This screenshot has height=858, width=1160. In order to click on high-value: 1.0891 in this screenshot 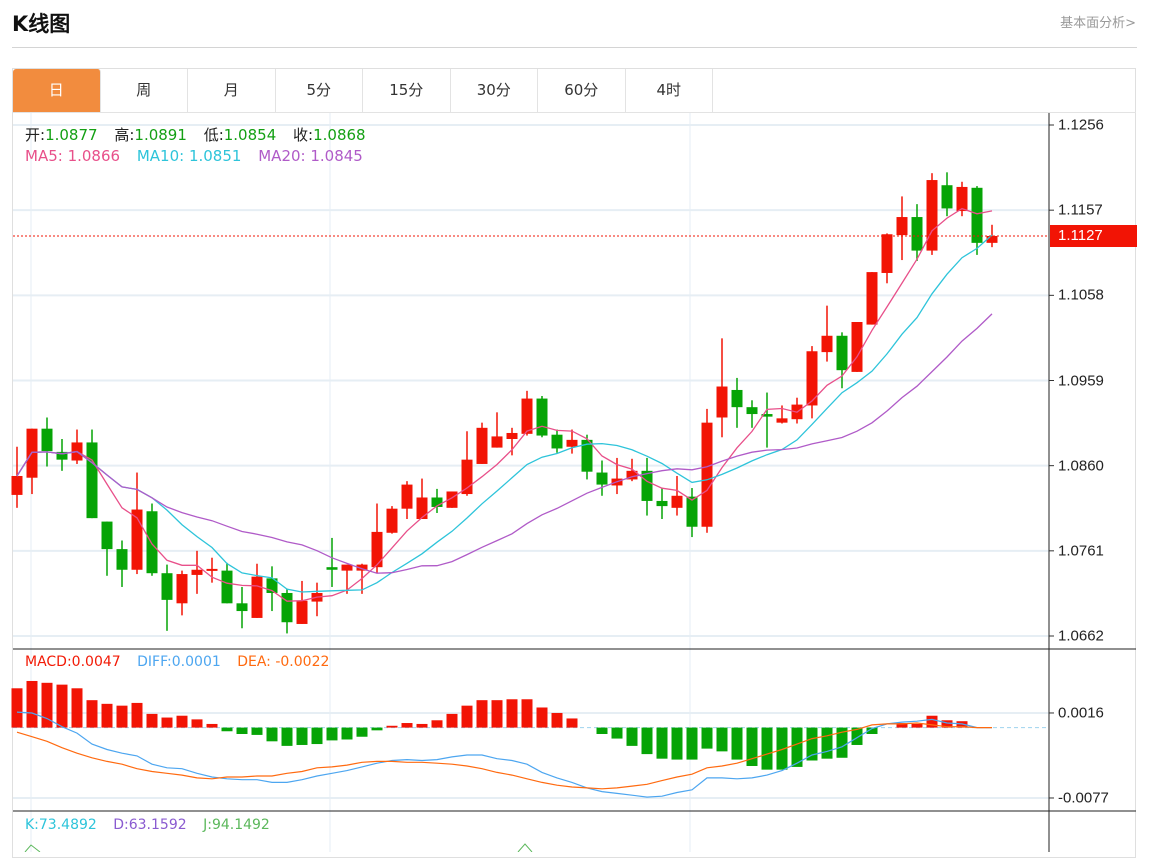, I will do `click(160, 135)`.